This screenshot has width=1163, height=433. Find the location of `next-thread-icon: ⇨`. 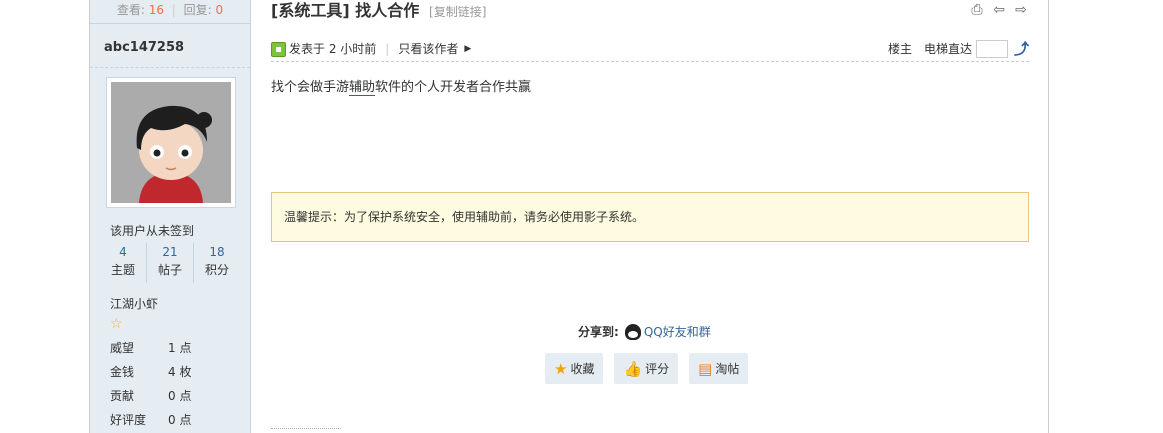

next-thread-icon: ⇨ is located at coordinates (1021, 10).